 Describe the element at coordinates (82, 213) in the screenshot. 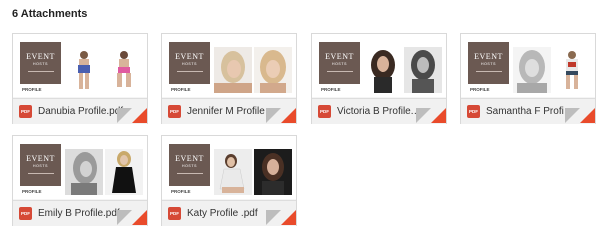

I see `attachment-filename: Emily B Profile.pdf` at that location.